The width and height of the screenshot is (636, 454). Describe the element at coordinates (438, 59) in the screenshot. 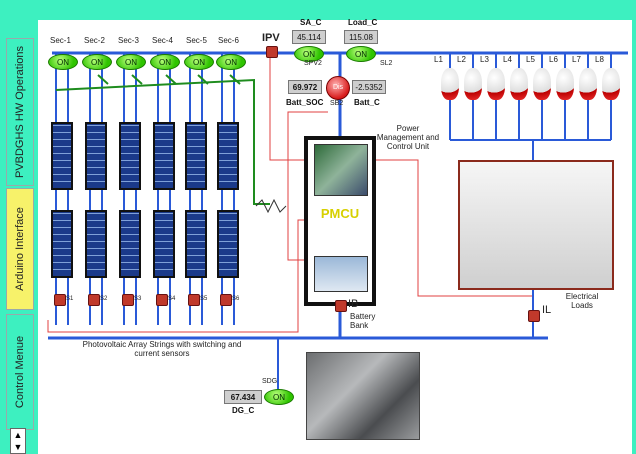

I see `load-l1-label: L1` at that location.